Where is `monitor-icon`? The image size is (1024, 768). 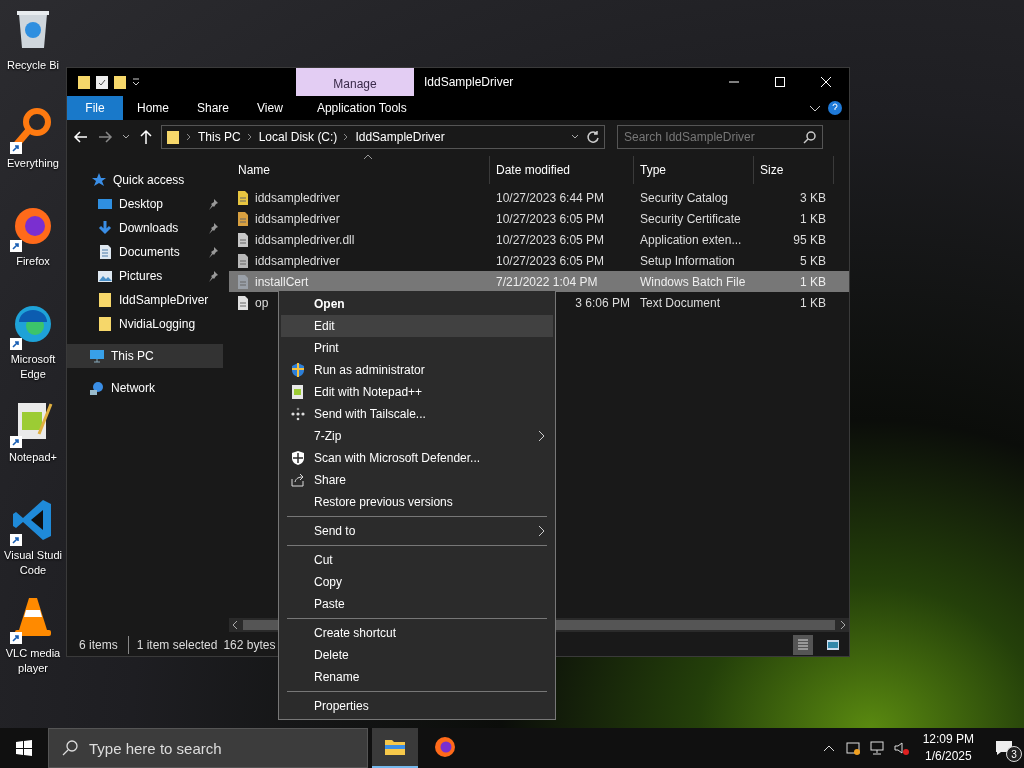 monitor-icon is located at coordinates (105, 204).